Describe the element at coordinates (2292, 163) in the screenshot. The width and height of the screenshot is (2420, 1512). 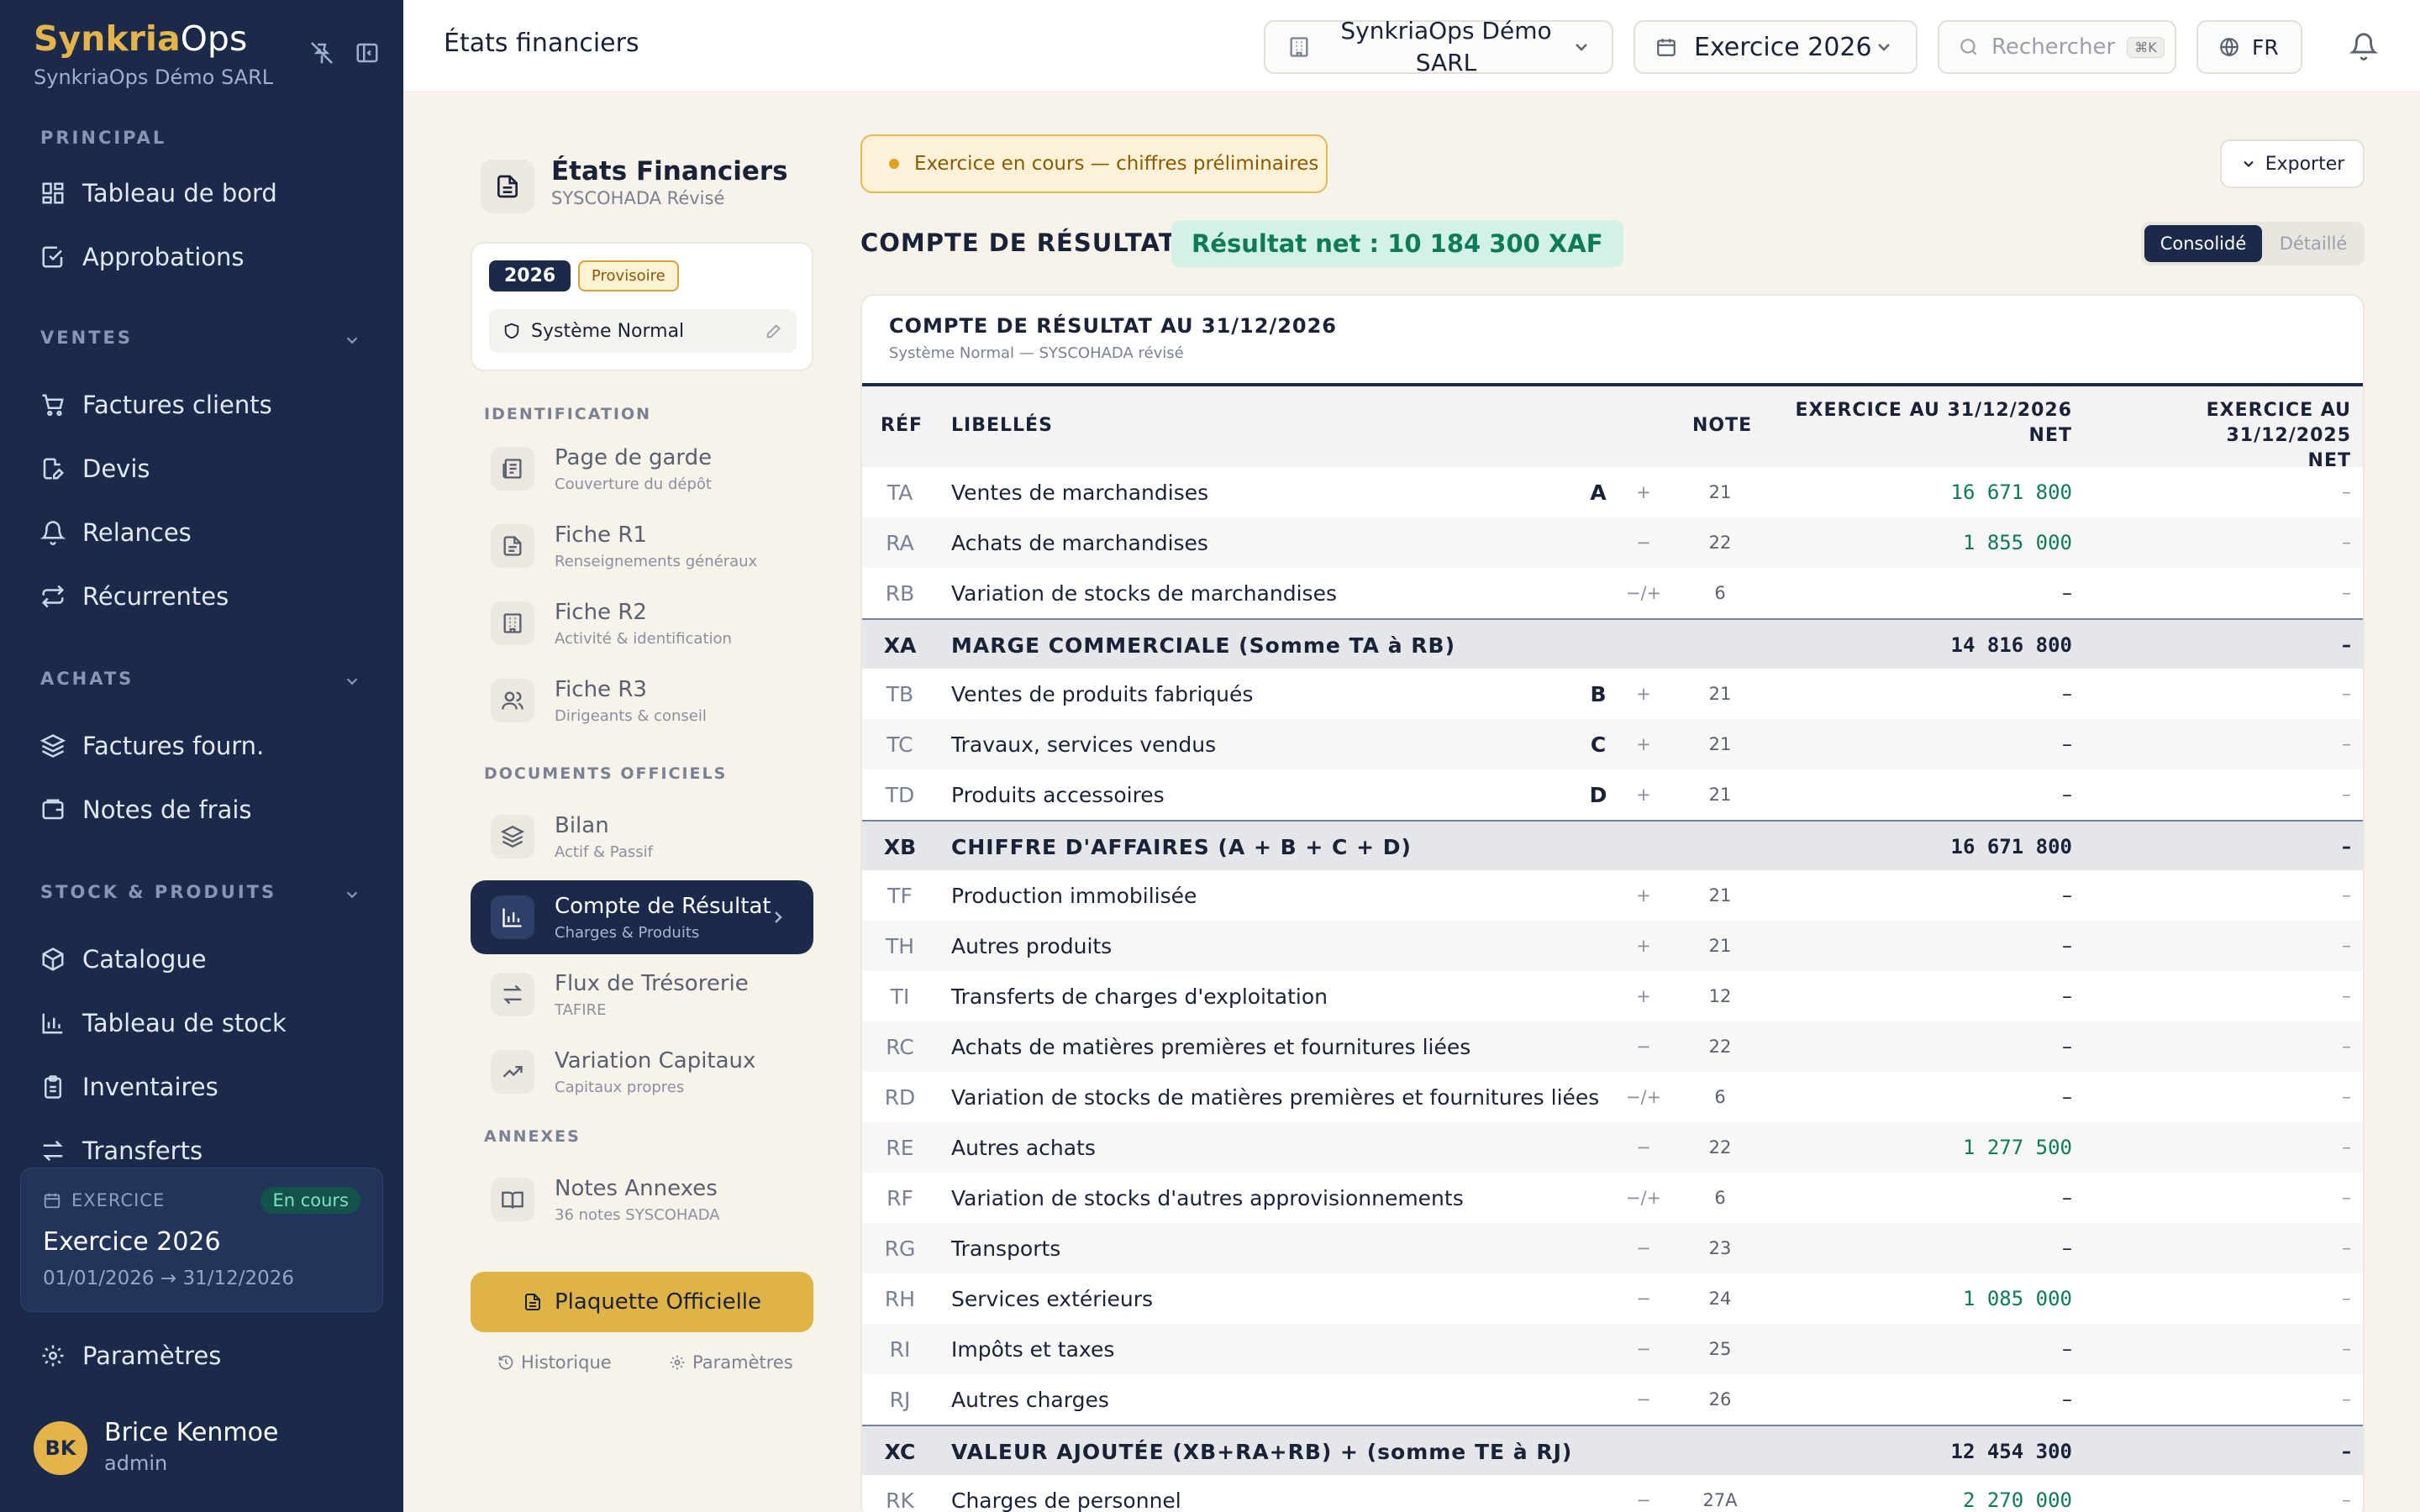
I see `export-button: Exporter` at that location.